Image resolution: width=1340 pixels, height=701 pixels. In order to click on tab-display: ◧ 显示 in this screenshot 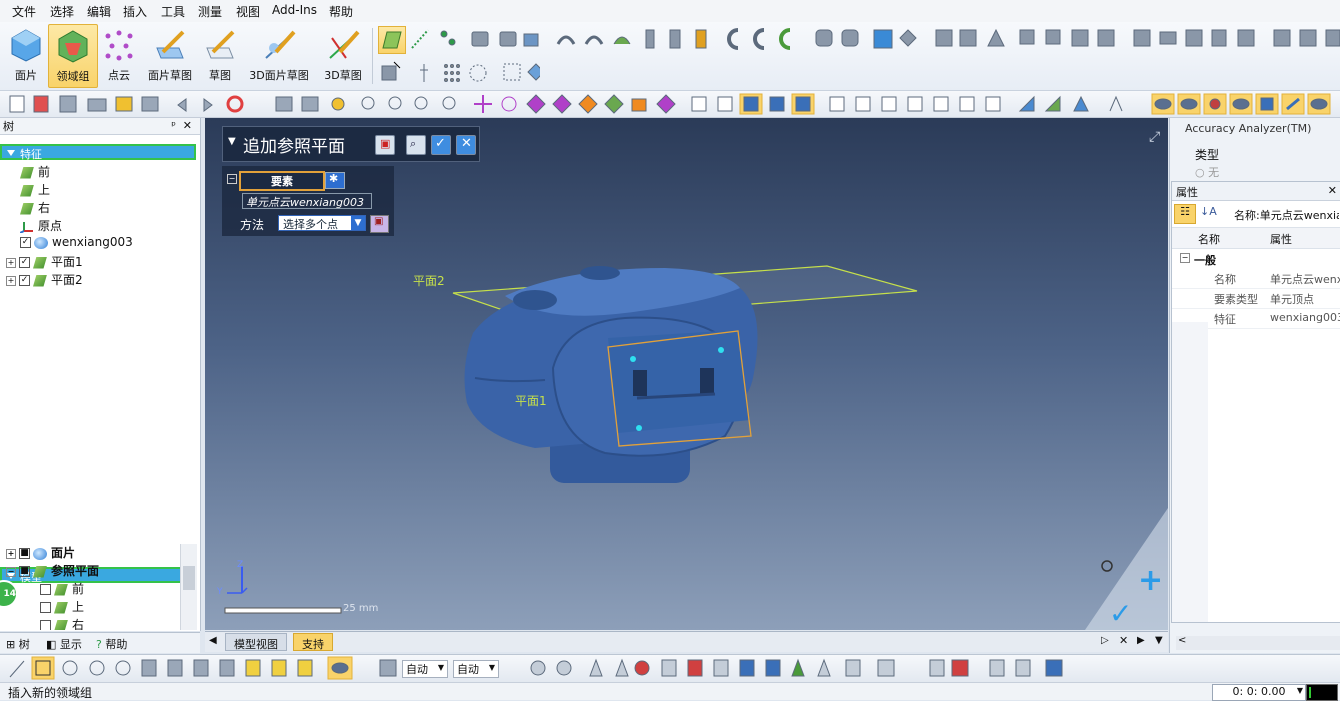, I will do `click(64, 644)`.